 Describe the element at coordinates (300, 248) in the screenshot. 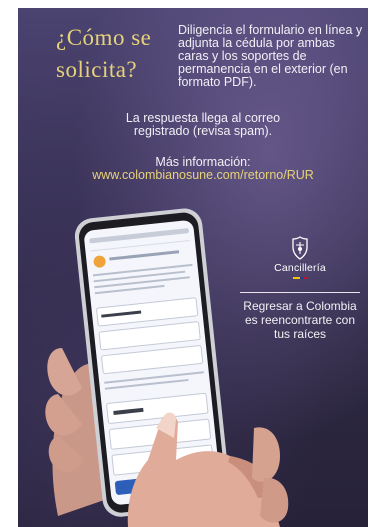

I see `coat-of-arms-icon` at that location.